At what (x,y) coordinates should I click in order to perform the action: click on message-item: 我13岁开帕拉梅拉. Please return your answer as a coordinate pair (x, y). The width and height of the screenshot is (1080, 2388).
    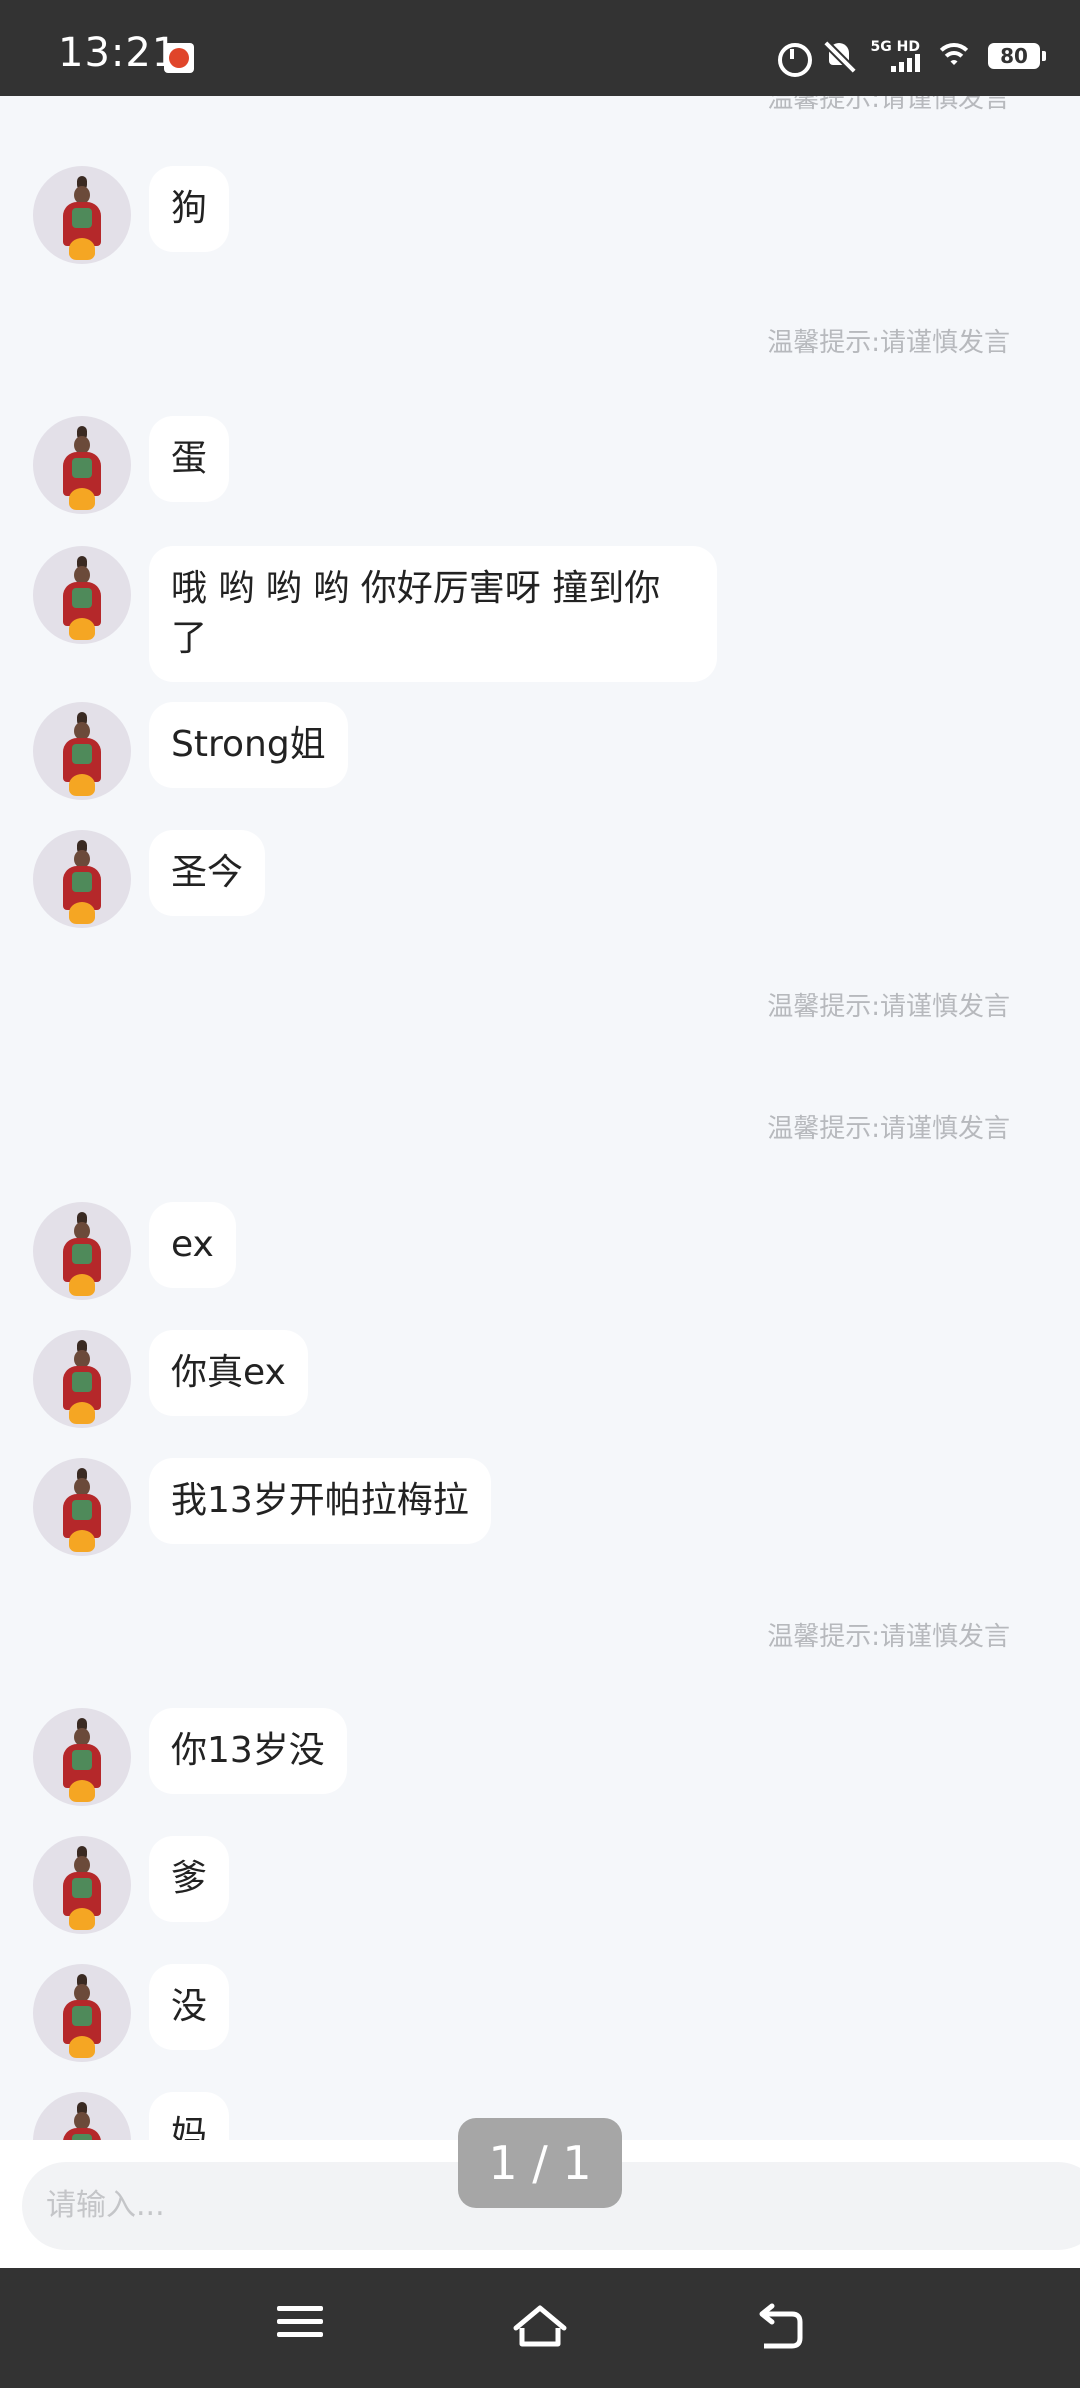
    Looking at the image, I should click on (262, 1507).